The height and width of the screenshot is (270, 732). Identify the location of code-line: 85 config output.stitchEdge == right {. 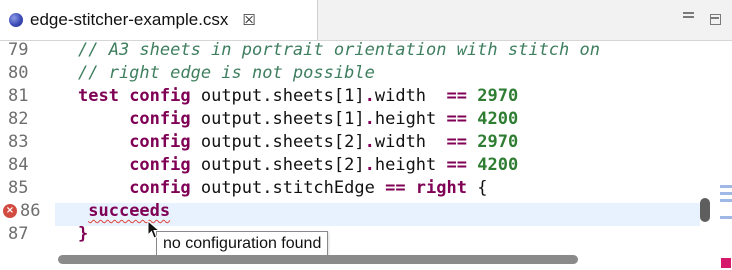
(350, 188).